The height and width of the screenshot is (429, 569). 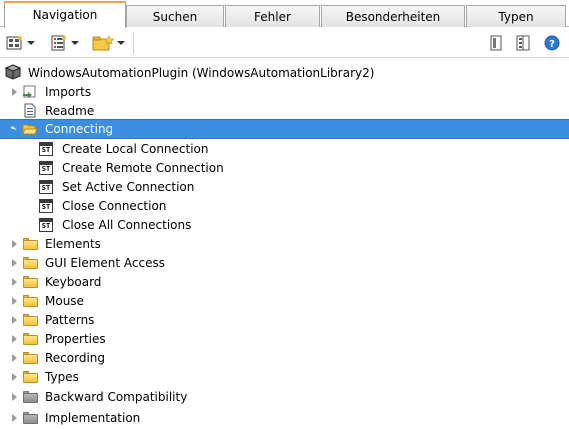 What do you see at coordinates (30, 129) in the screenshot?
I see `folder-open-icon` at bounding box center [30, 129].